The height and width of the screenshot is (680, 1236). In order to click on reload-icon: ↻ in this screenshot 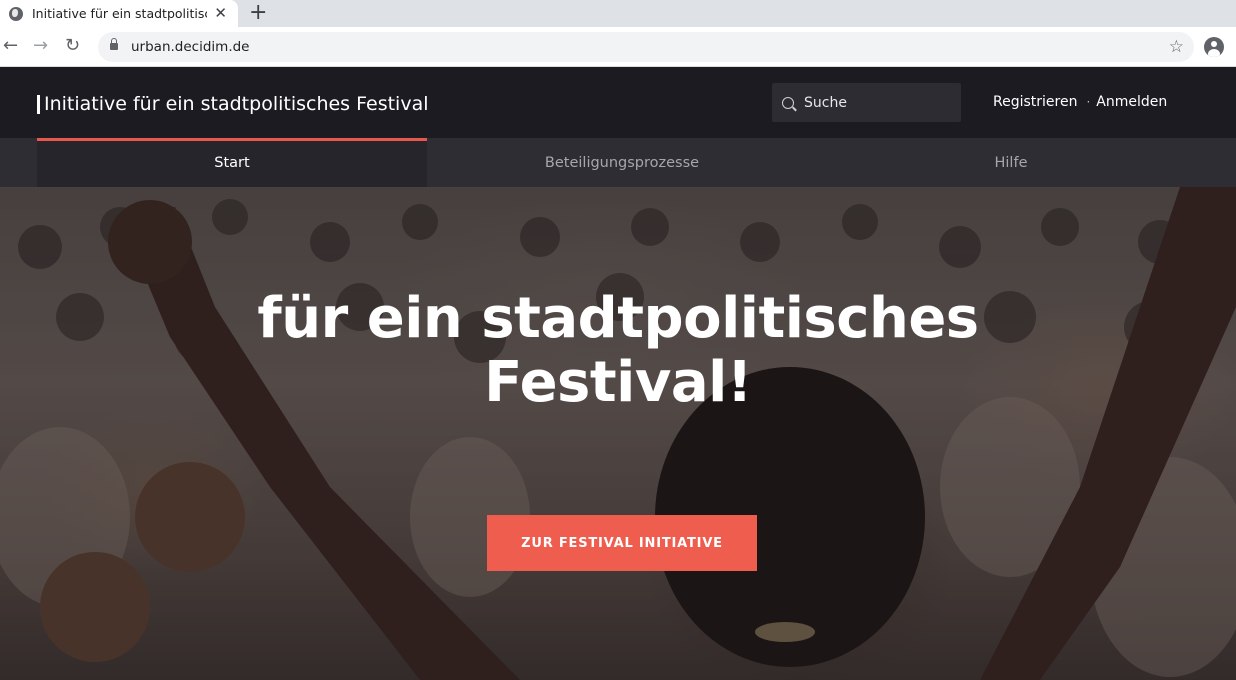, I will do `click(72, 46)`.